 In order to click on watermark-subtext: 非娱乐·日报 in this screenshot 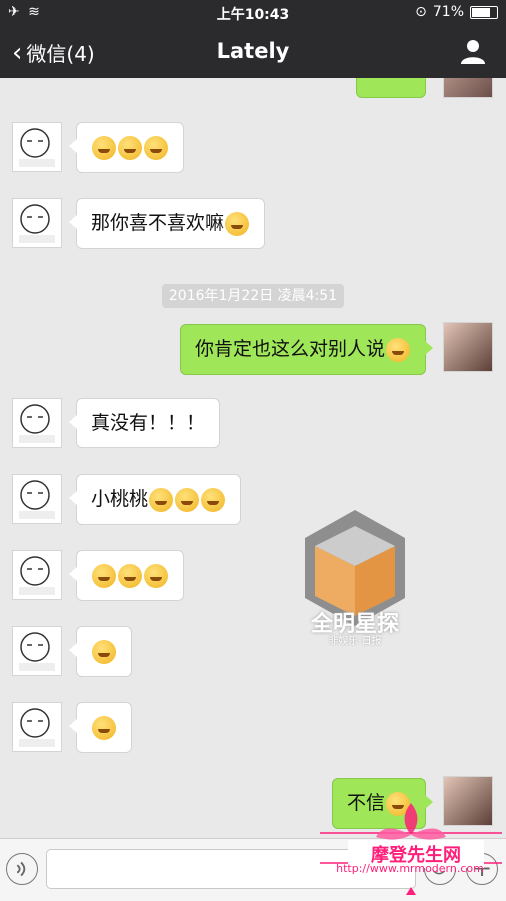, I will do `click(355, 641)`.